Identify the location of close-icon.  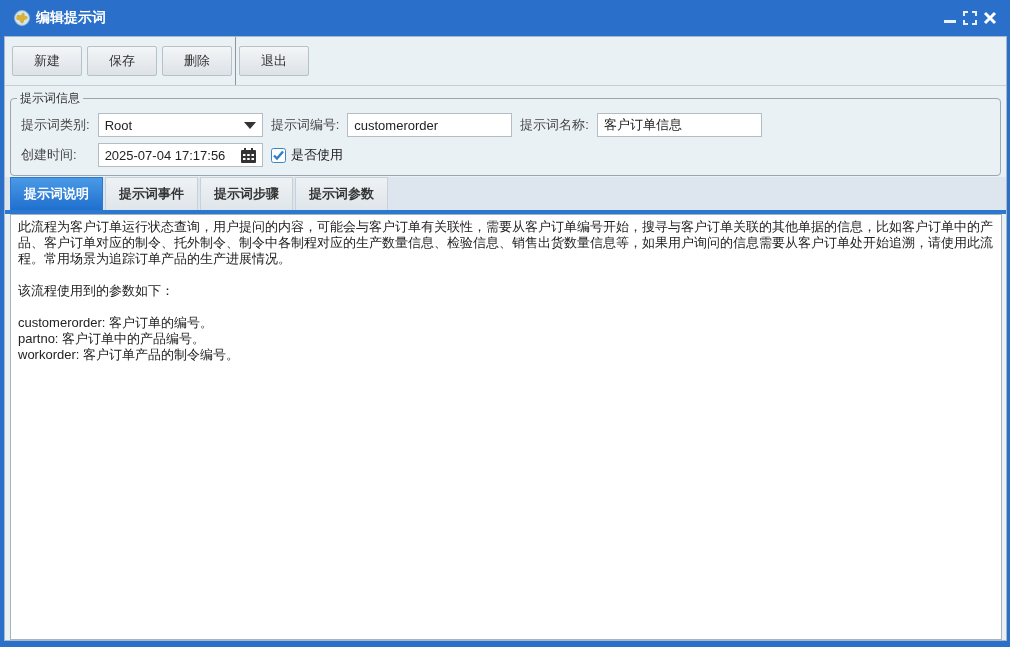
(990, 18).